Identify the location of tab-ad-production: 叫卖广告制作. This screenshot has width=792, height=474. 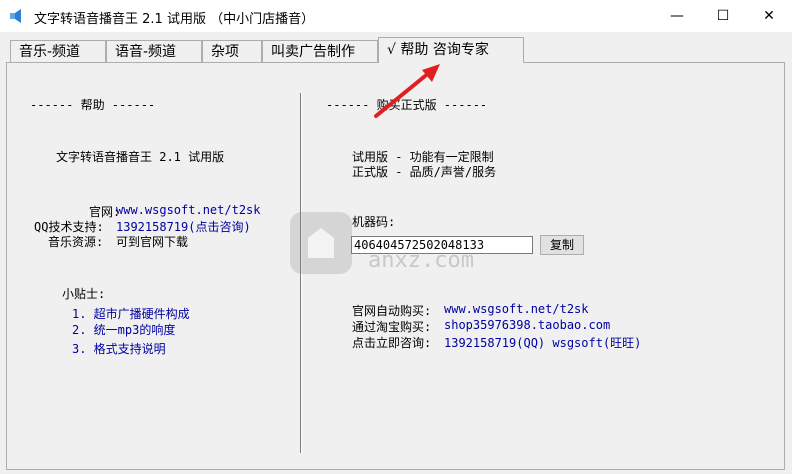
(320, 51).